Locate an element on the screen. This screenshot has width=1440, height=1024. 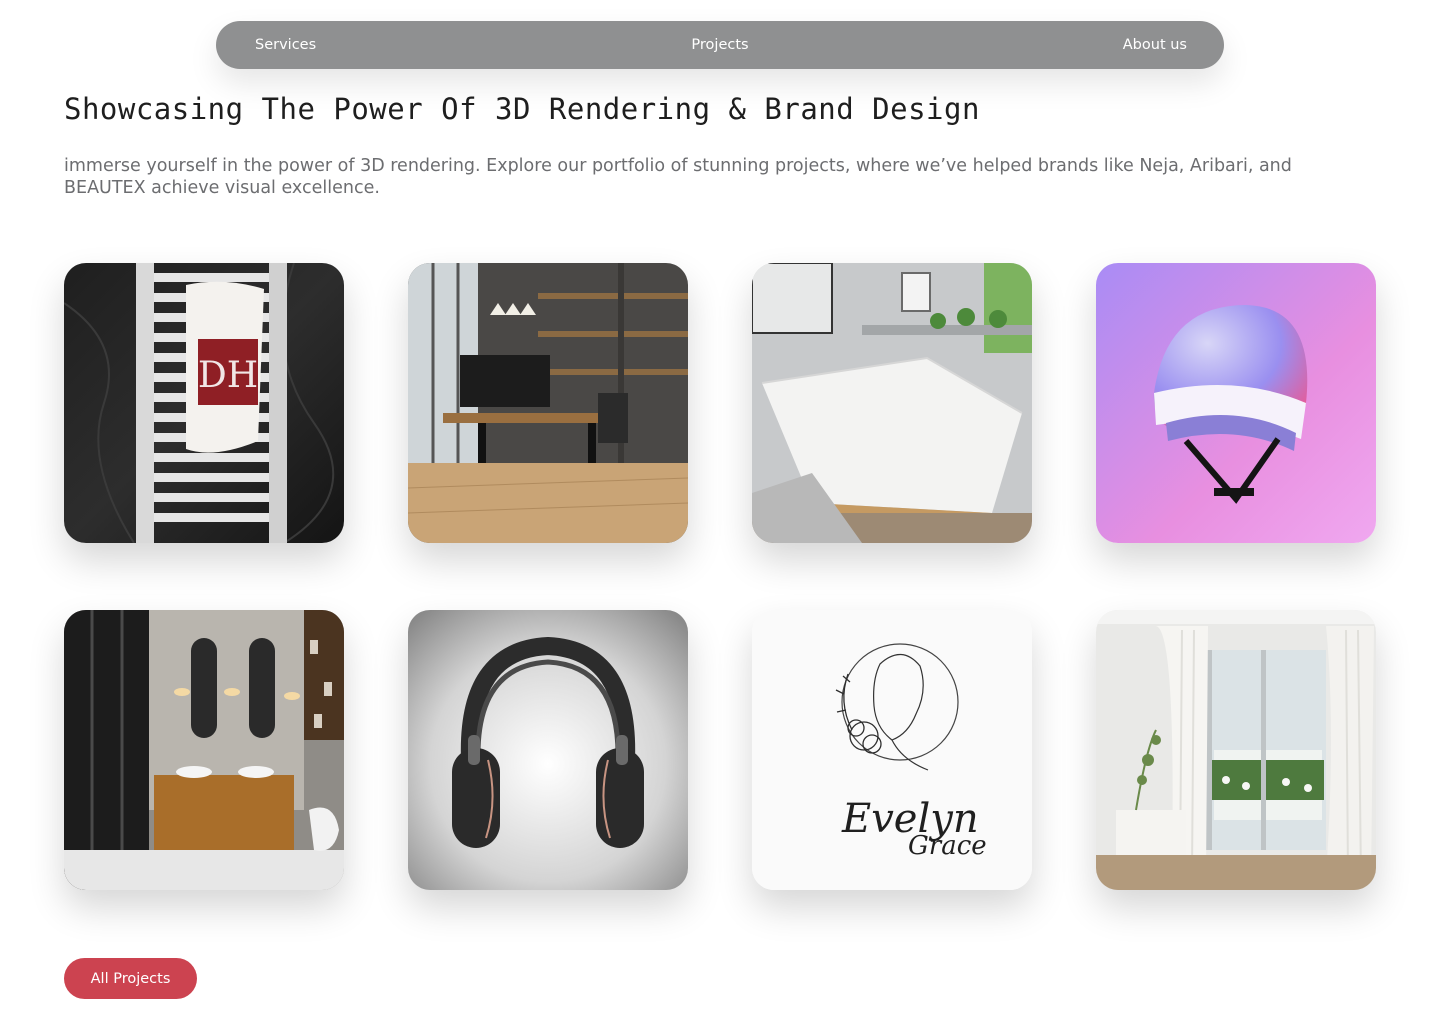
all-projects-button: All Projects is located at coordinates (130, 978).